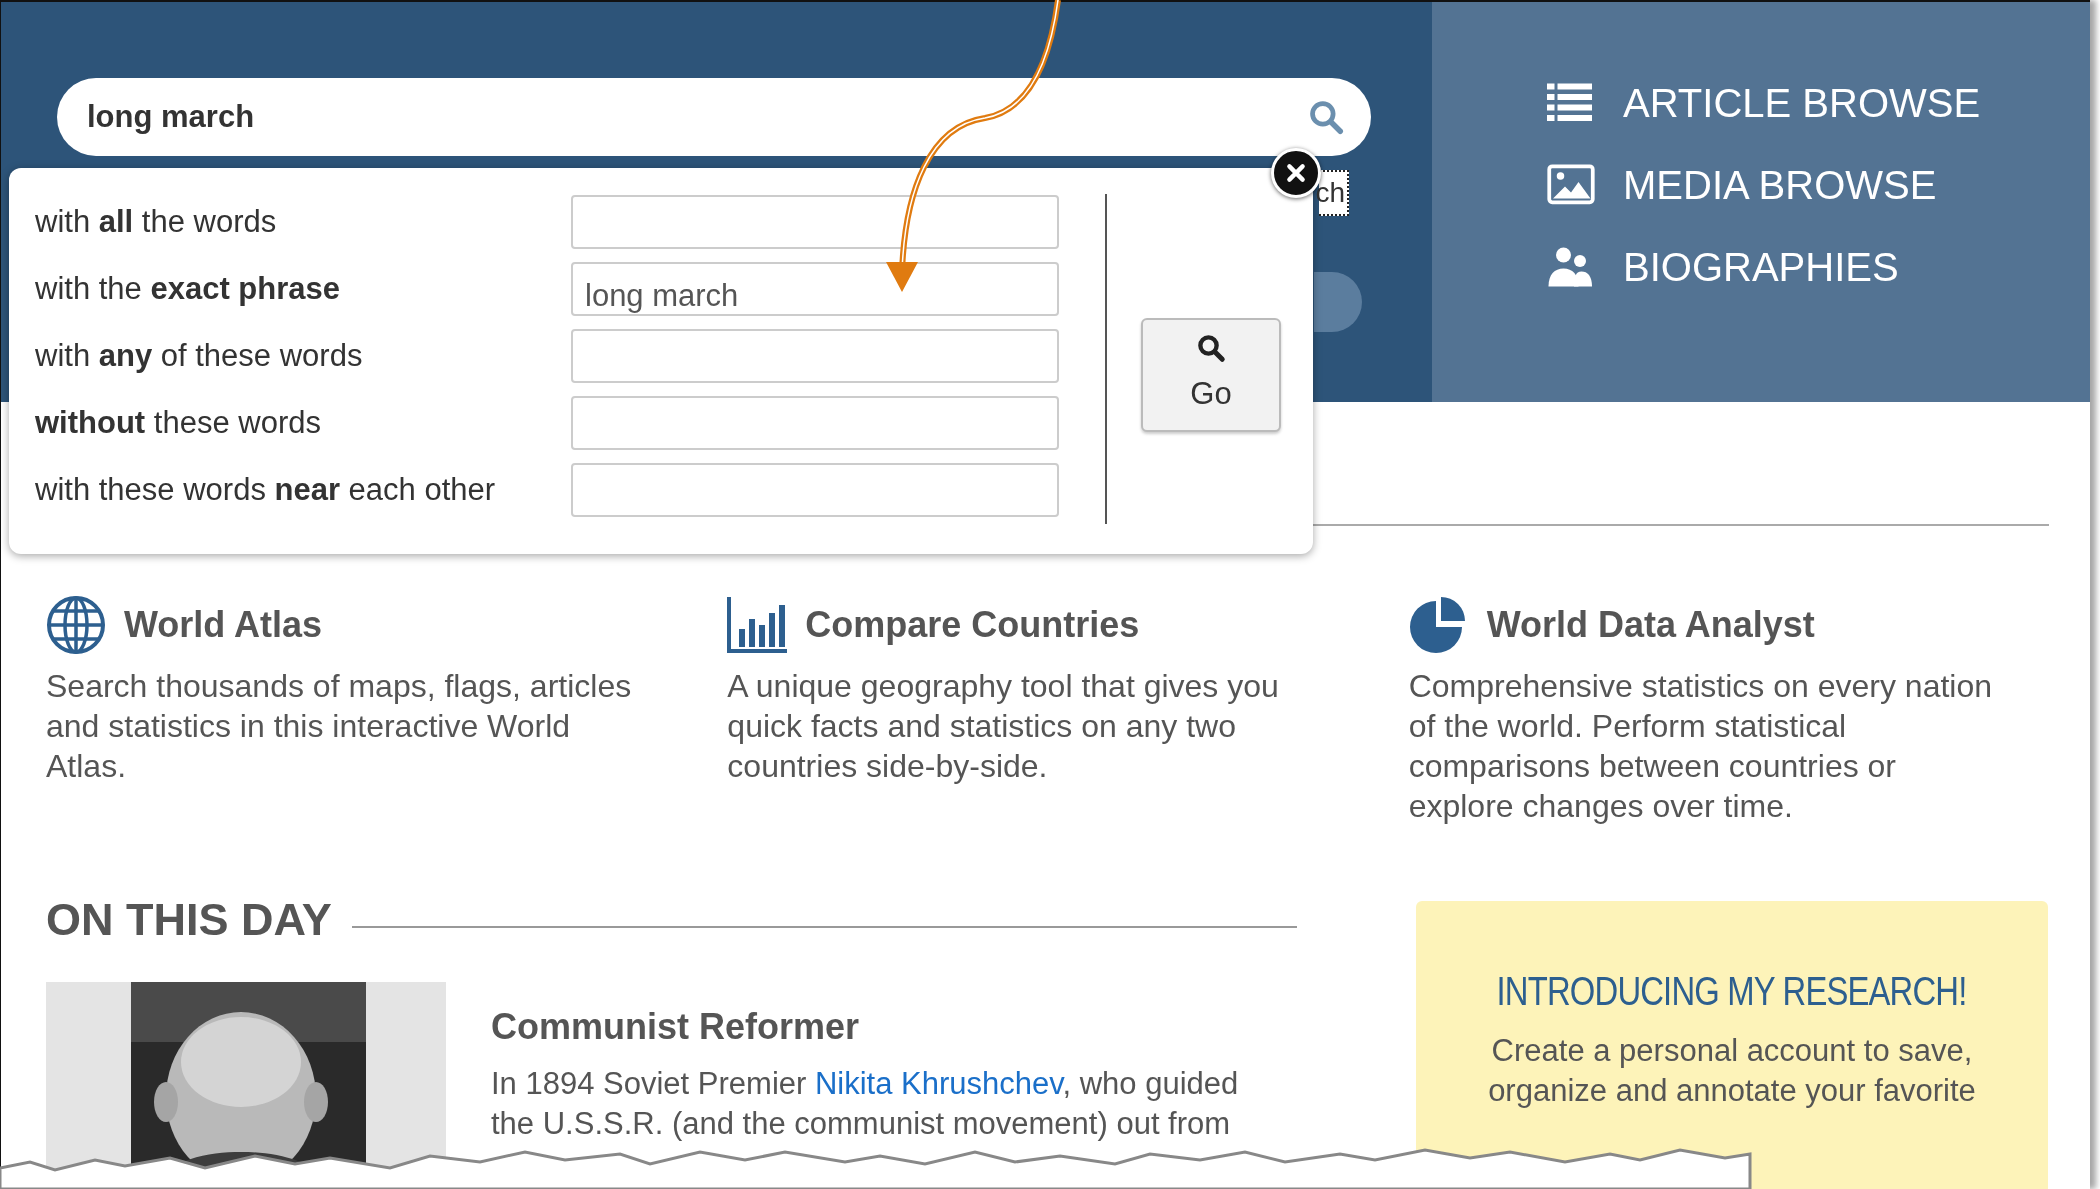 The height and width of the screenshot is (1189, 2100). I want to click on go-button: Go, so click(1211, 375).